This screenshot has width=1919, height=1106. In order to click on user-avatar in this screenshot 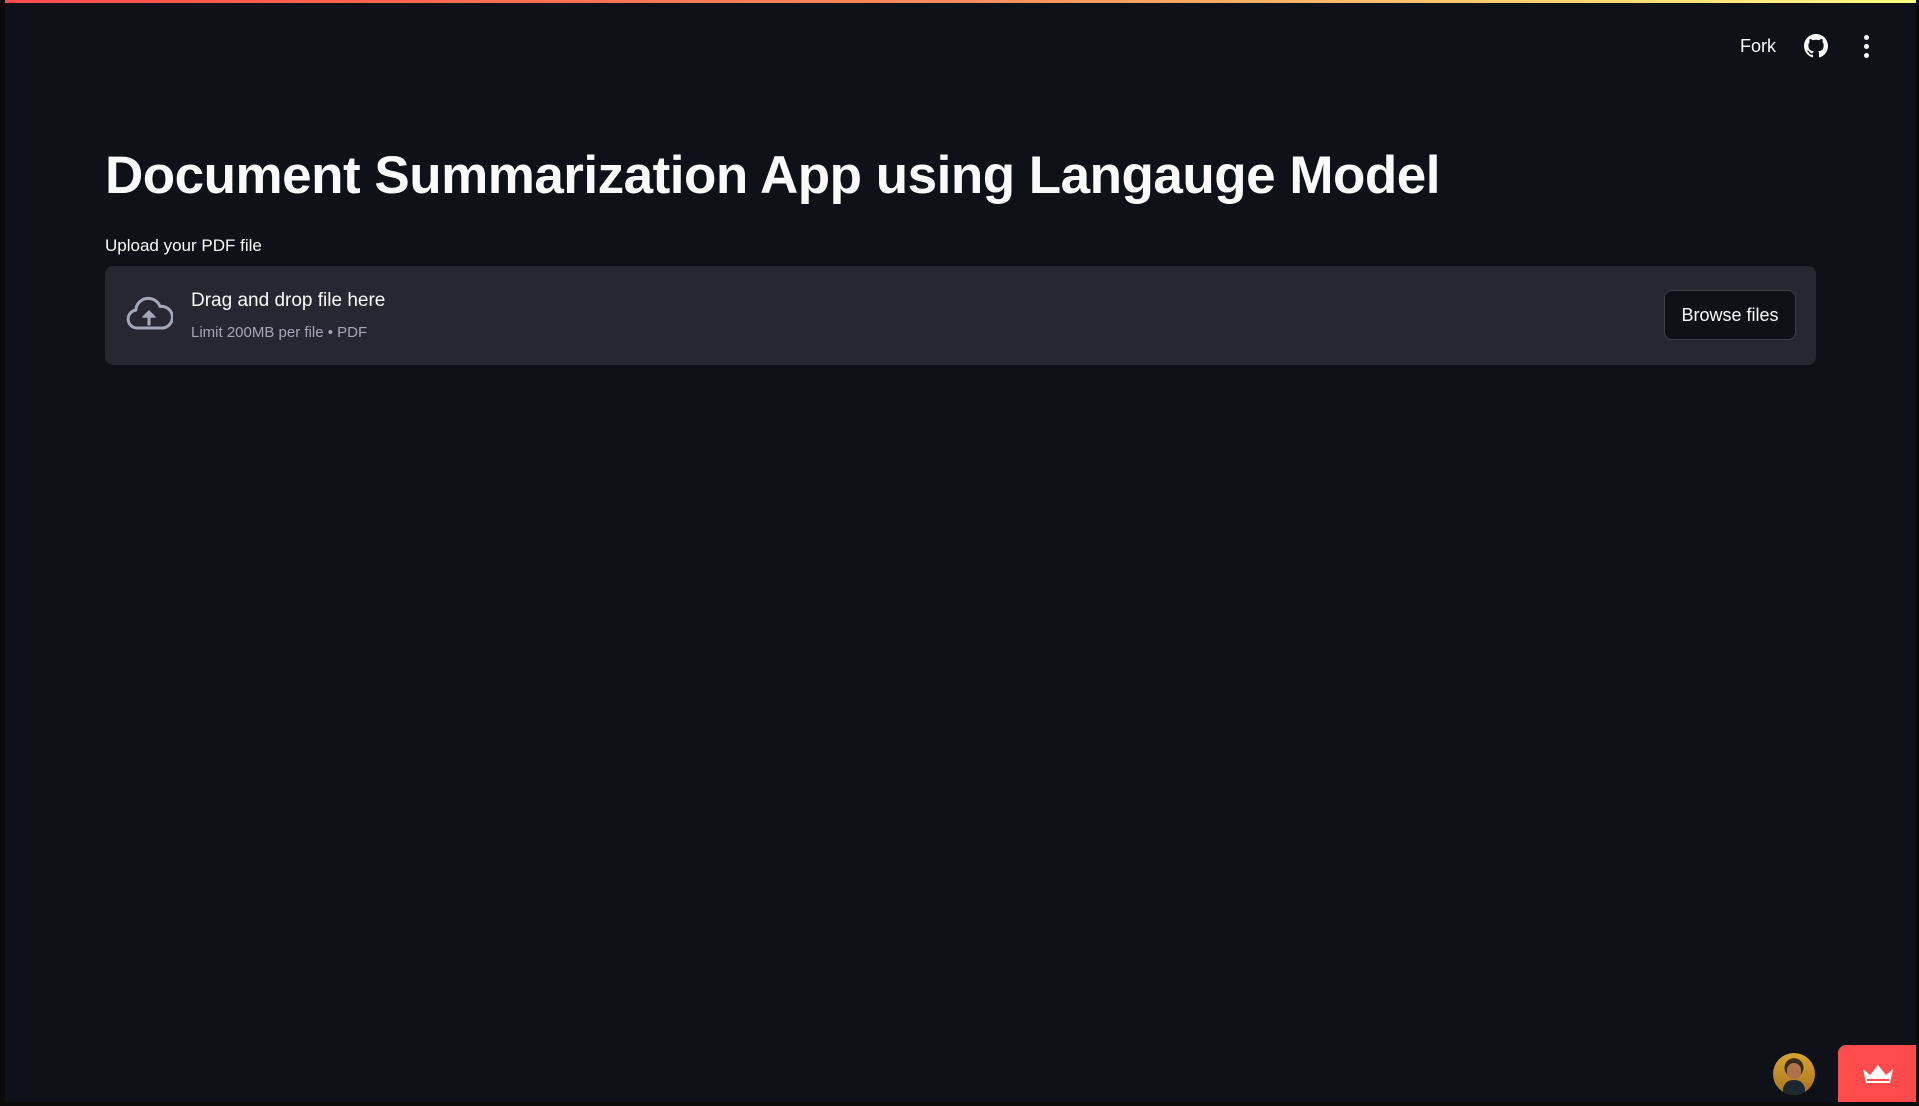, I will do `click(1794, 1074)`.